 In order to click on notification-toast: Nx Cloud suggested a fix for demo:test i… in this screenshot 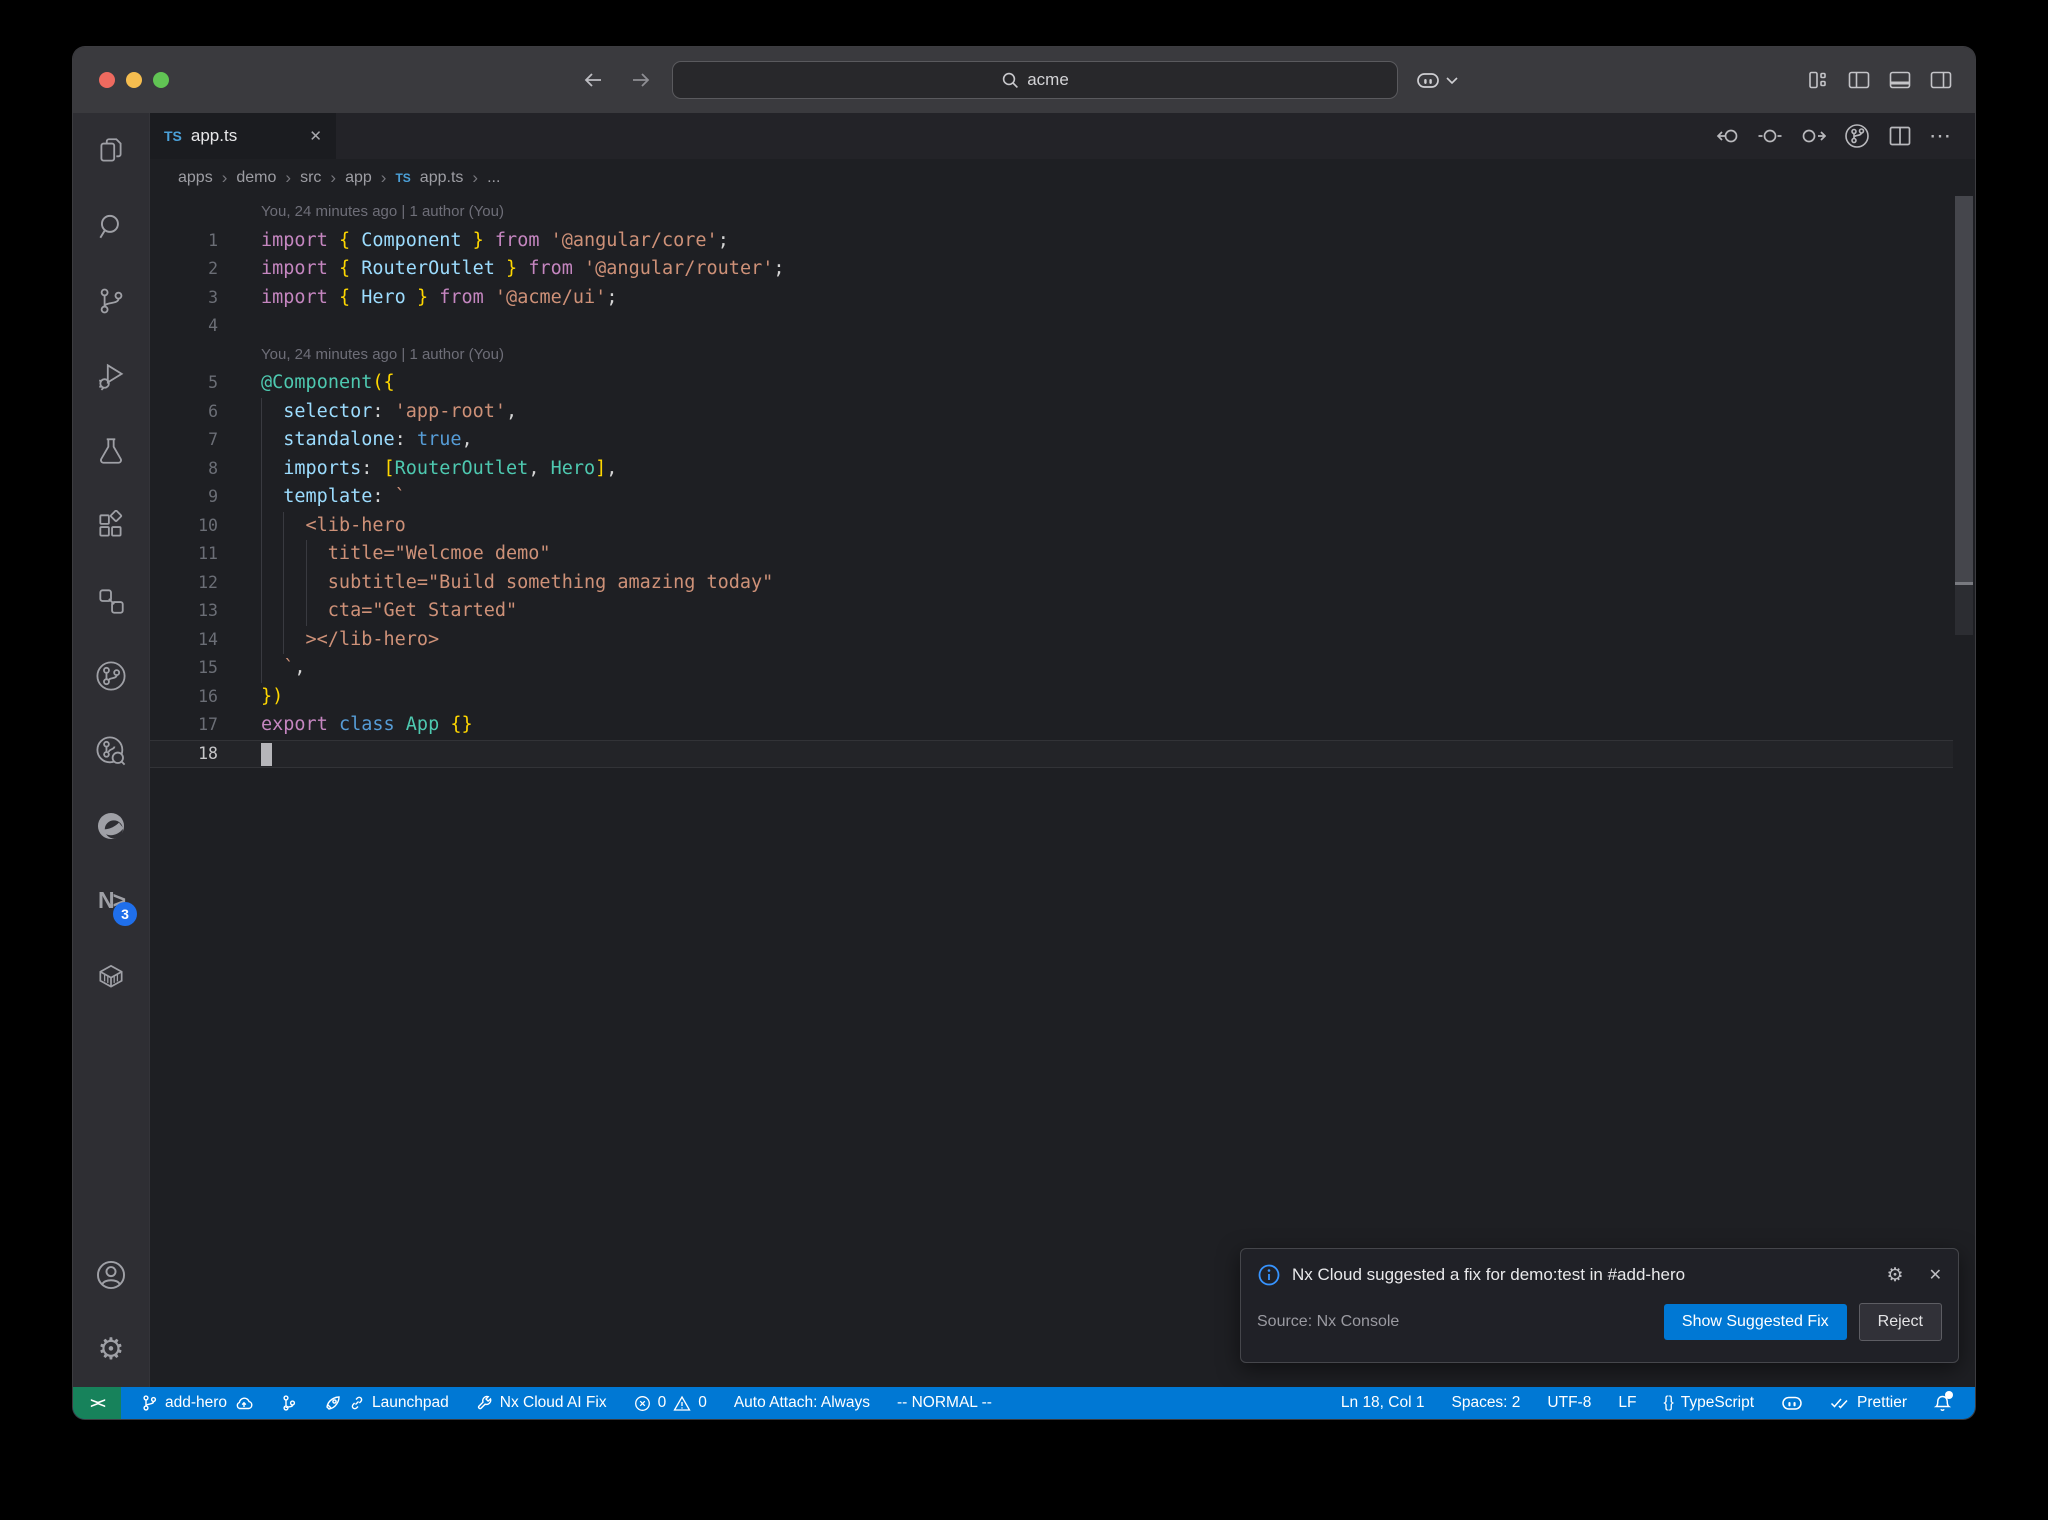, I will do `click(1599, 1305)`.